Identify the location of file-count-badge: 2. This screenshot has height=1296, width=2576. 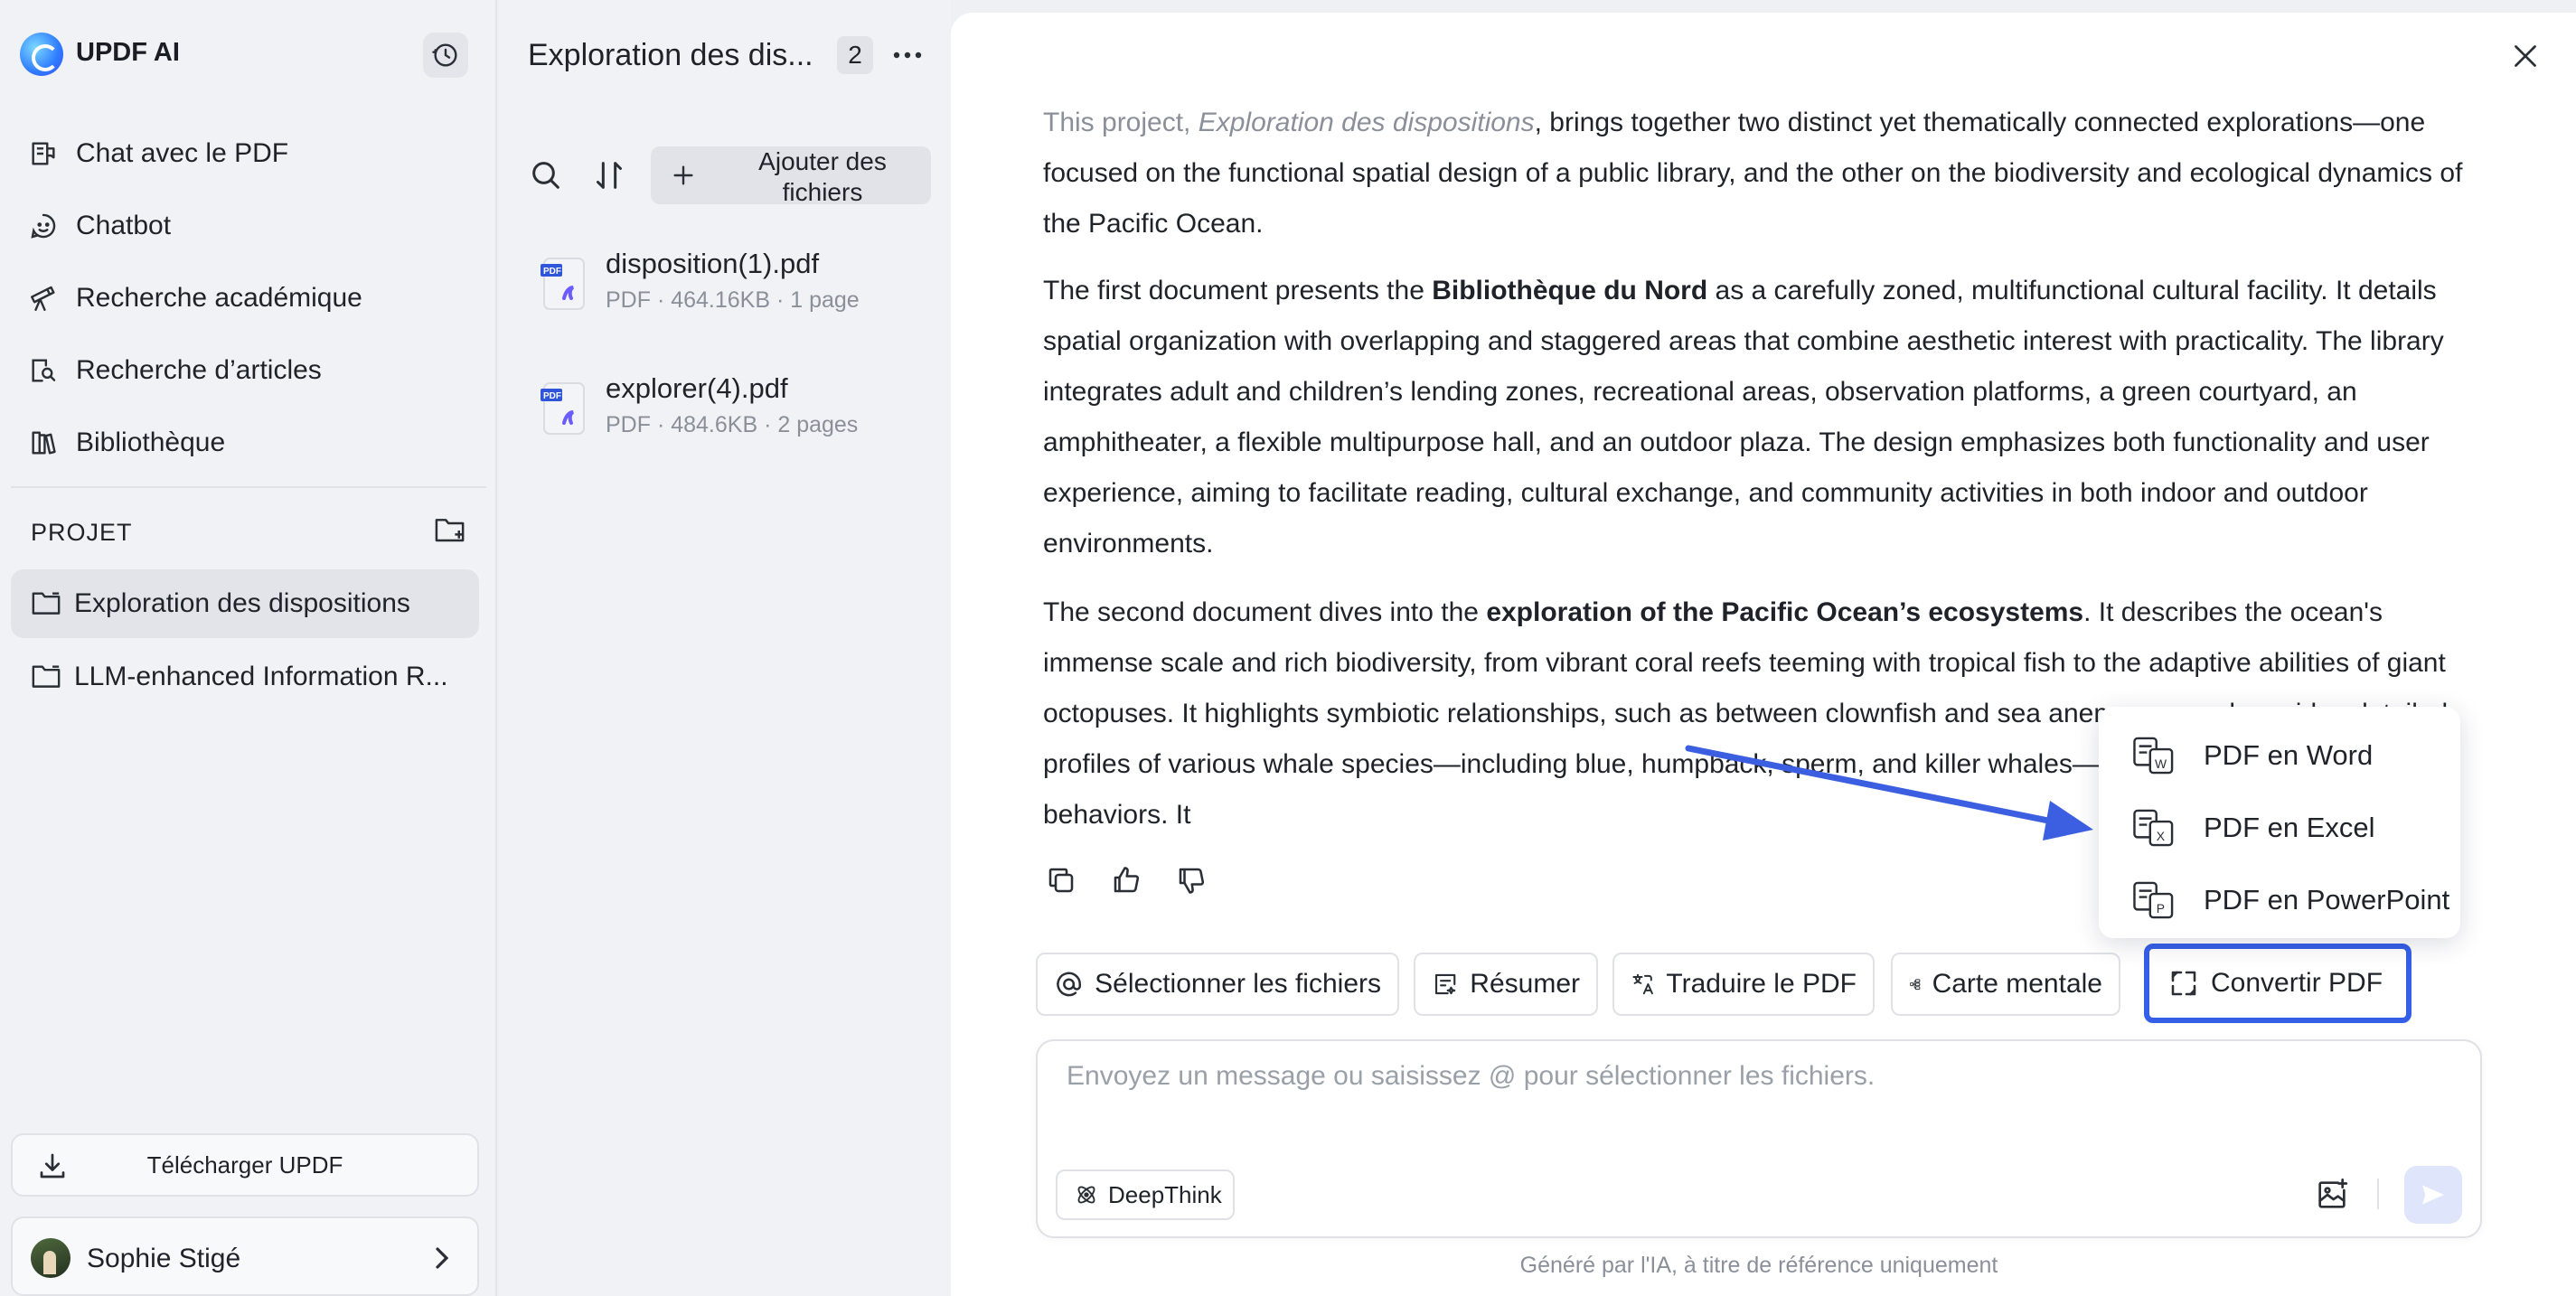
(855, 55).